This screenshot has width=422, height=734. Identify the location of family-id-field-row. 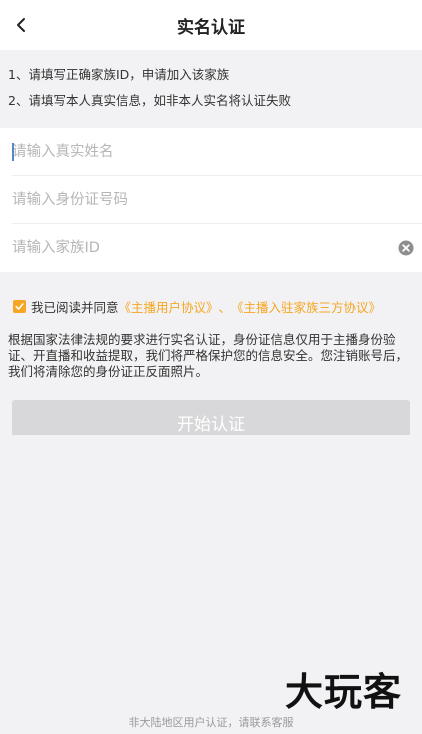
(217, 248).